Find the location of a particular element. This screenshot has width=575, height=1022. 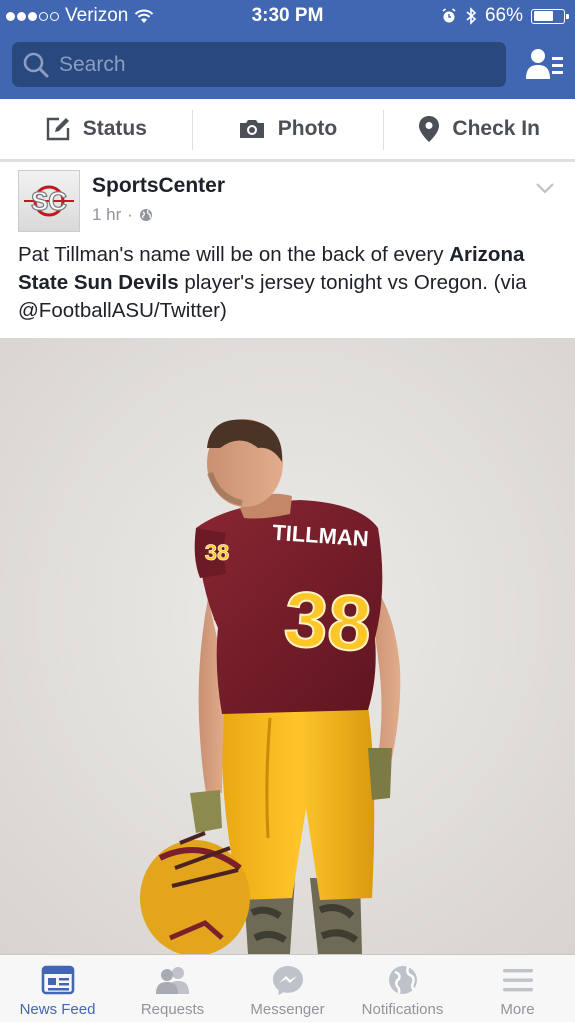

post-composer: Status Photo Check In is located at coordinates (287, 129).